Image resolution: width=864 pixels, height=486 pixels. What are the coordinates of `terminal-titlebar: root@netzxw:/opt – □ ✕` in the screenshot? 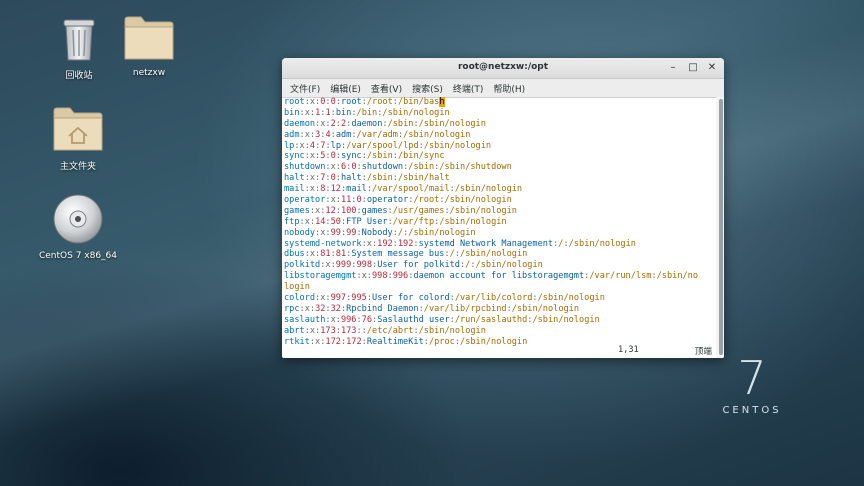 It's located at (503, 68).